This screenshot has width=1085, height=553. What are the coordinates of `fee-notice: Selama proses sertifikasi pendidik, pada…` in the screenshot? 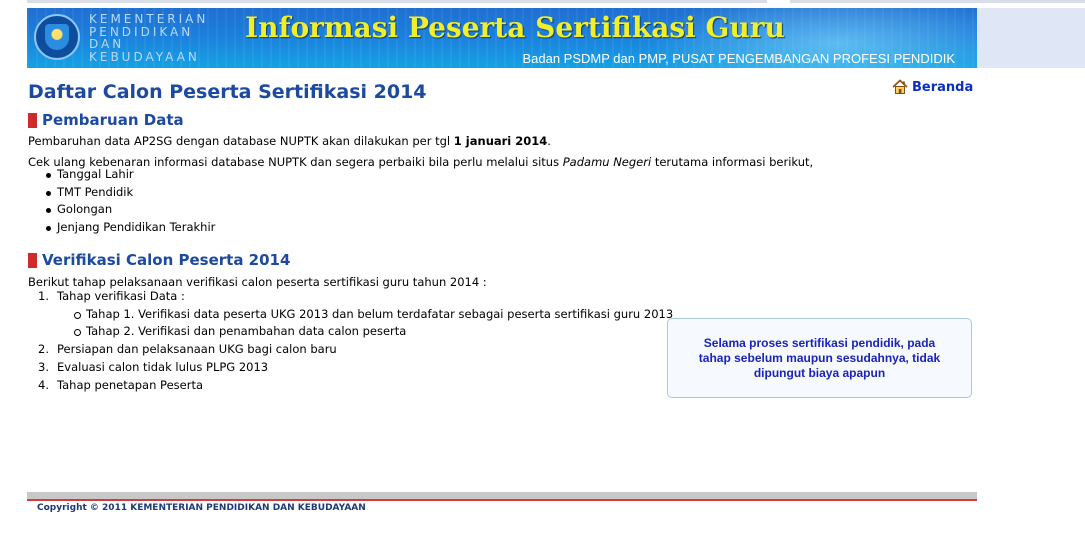 It's located at (819, 358).